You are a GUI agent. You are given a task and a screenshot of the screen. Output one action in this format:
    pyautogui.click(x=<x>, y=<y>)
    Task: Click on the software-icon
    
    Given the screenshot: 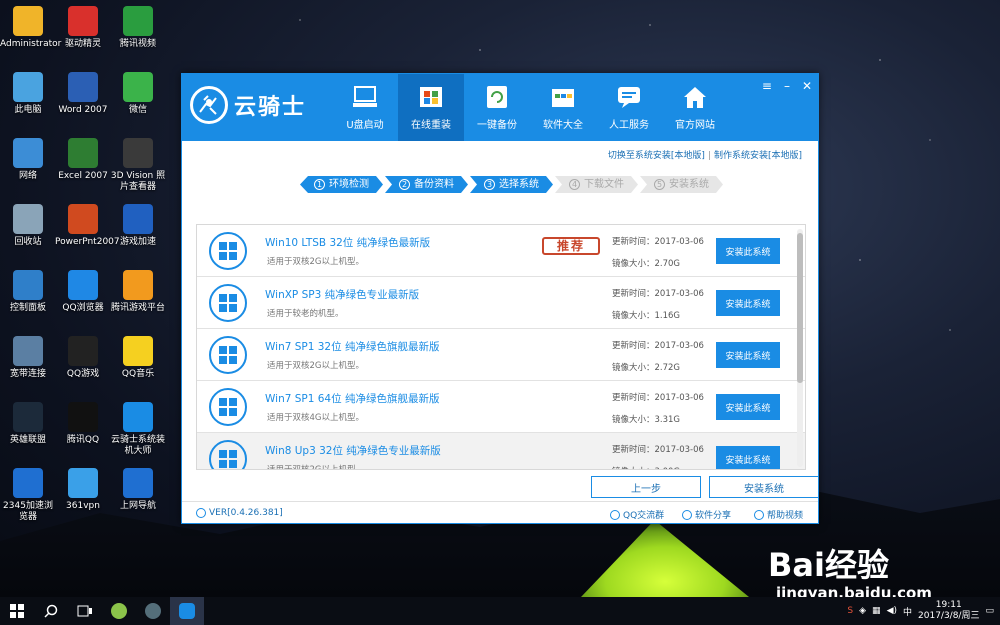 What is the action you would take?
    pyautogui.click(x=563, y=97)
    